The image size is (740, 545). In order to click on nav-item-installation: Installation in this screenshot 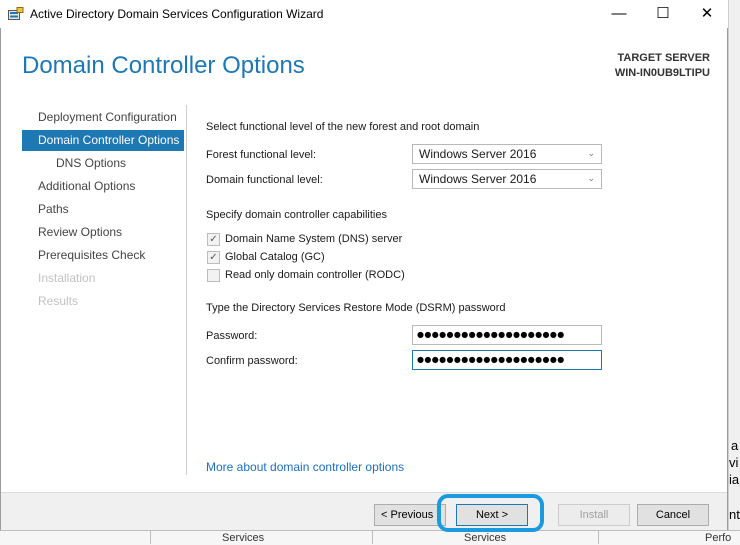, I will do `click(67, 278)`.